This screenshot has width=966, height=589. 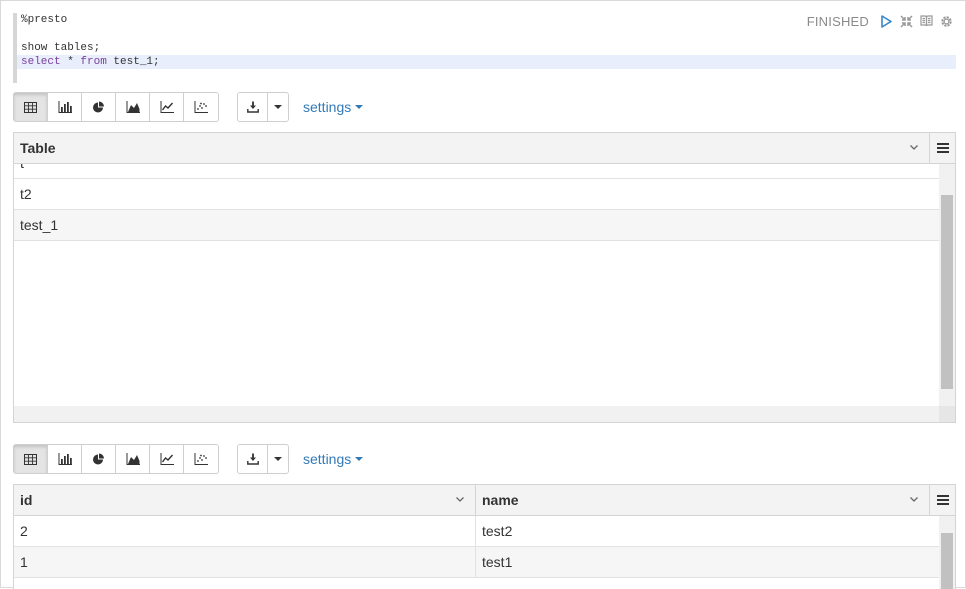 I want to click on column-header-name: name, so click(x=702, y=500).